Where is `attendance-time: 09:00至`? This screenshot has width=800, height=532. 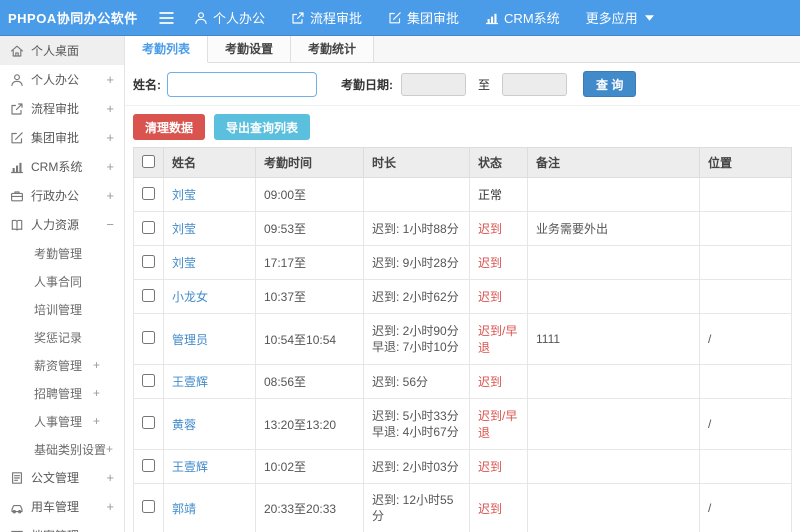
attendance-time: 09:00至 is located at coordinates (309, 194).